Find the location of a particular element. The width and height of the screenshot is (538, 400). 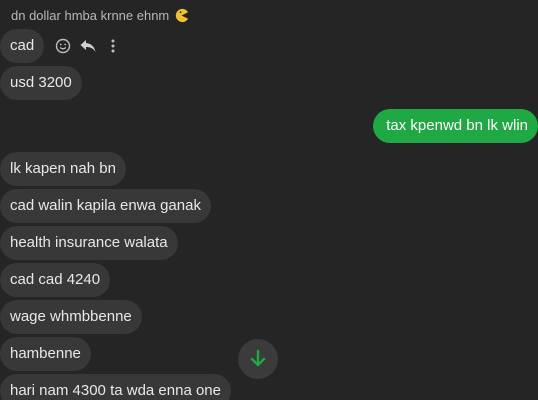

message-bubble: hambenne is located at coordinates (45, 354).